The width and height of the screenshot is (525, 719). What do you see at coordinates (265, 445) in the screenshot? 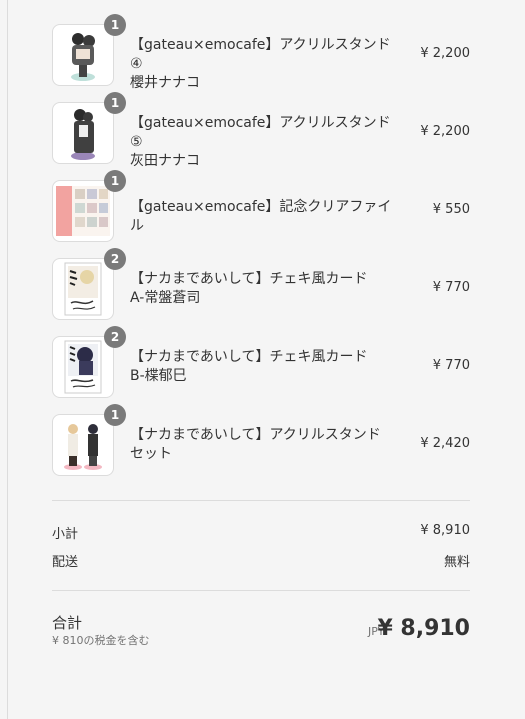
I see `product-name: 【ナカまであいして】アクリルスタンド セット` at bounding box center [265, 445].